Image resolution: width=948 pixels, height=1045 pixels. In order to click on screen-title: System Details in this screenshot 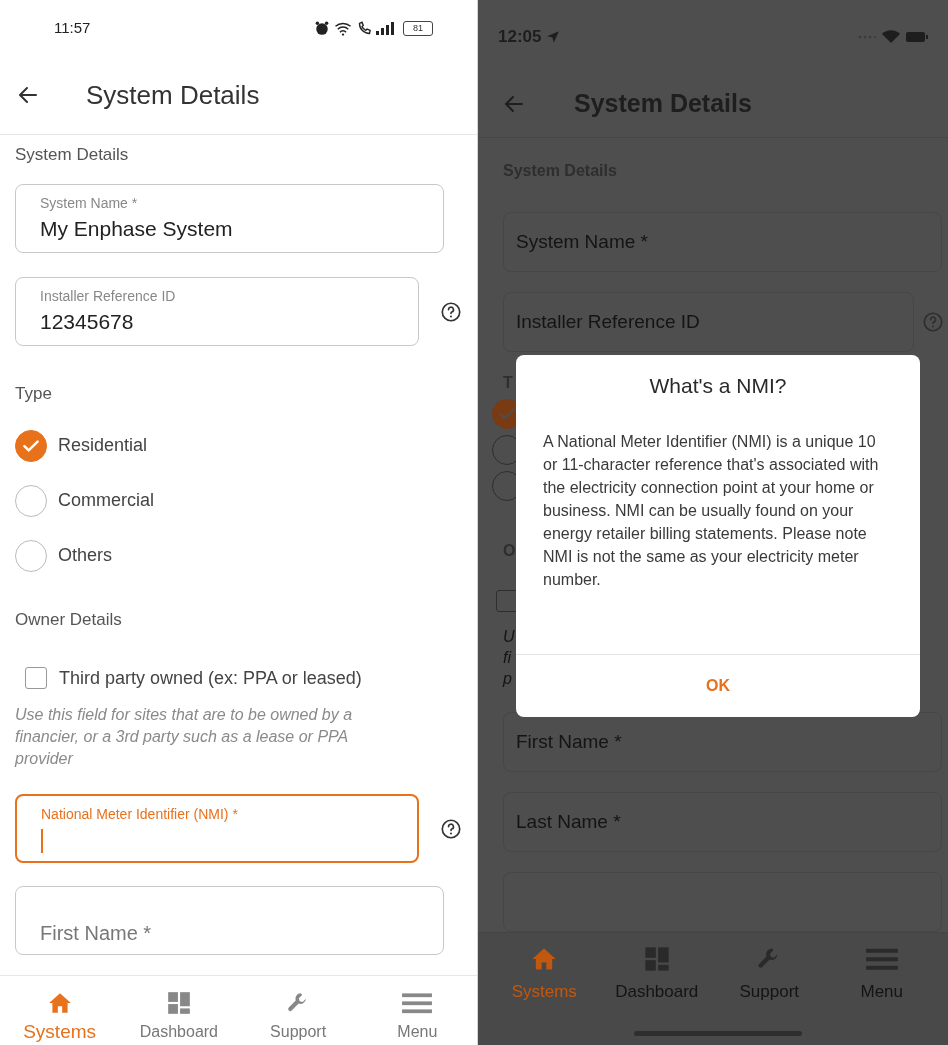, I will do `click(173, 95)`.